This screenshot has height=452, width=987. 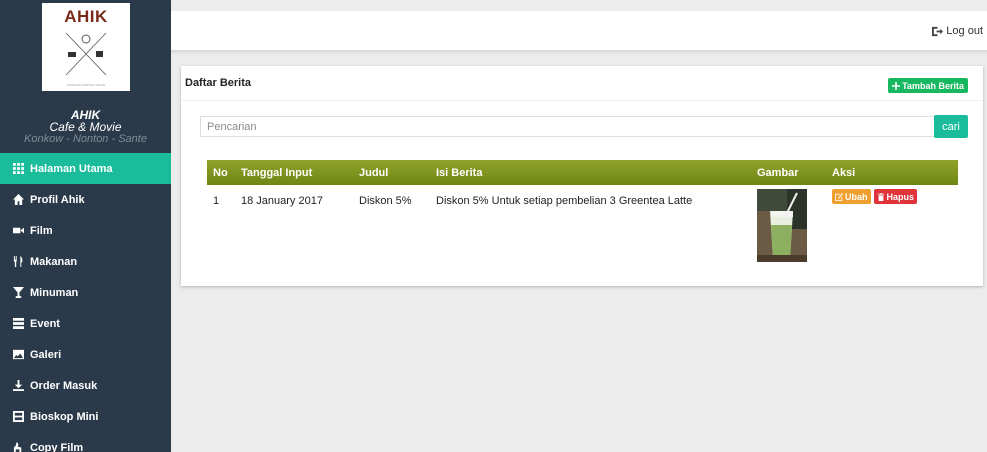 What do you see at coordinates (938, 31) in the screenshot?
I see `logout-icon` at bounding box center [938, 31].